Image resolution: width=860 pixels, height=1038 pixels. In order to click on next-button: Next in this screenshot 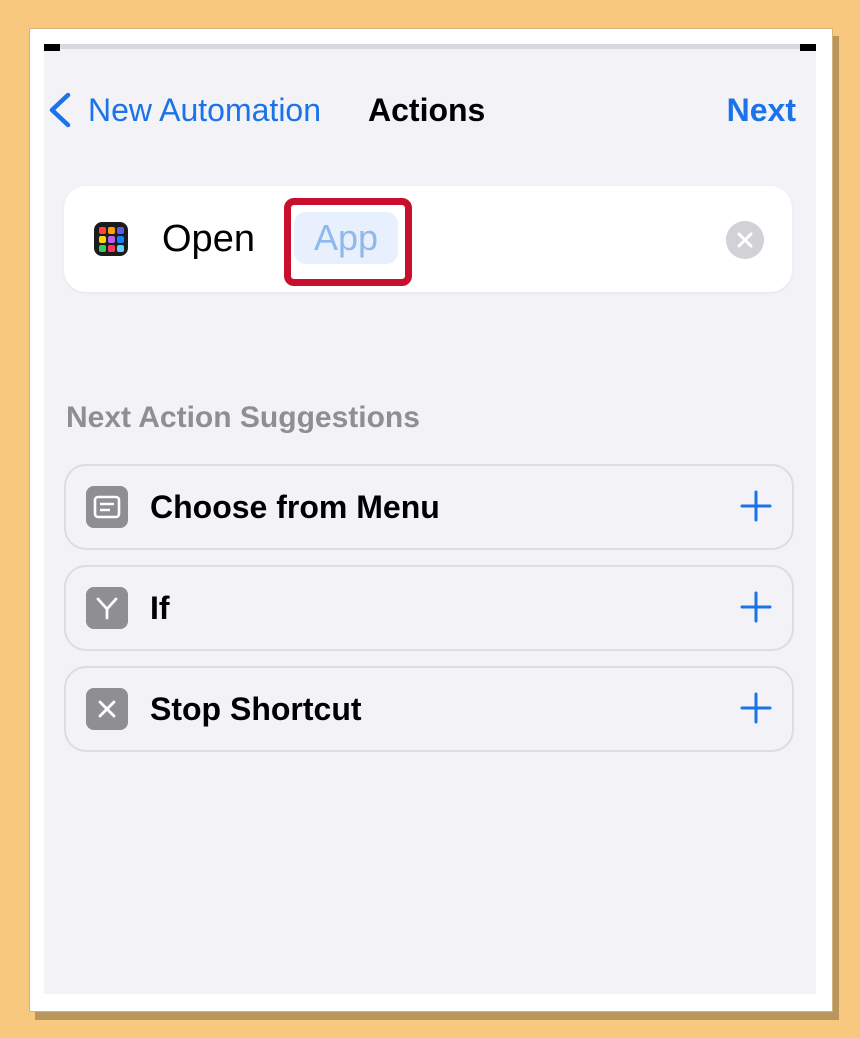, I will do `click(761, 110)`.